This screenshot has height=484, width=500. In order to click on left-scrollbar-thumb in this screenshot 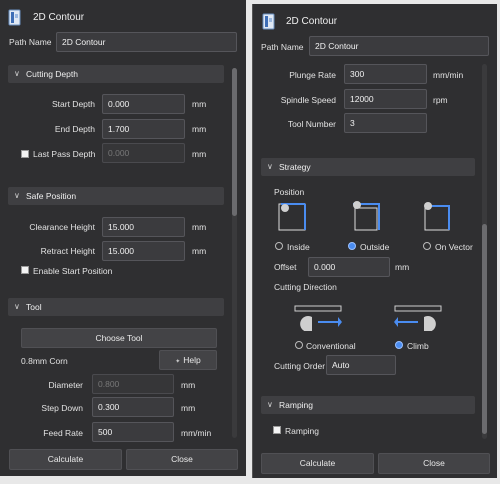, I will do `click(234, 142)`.